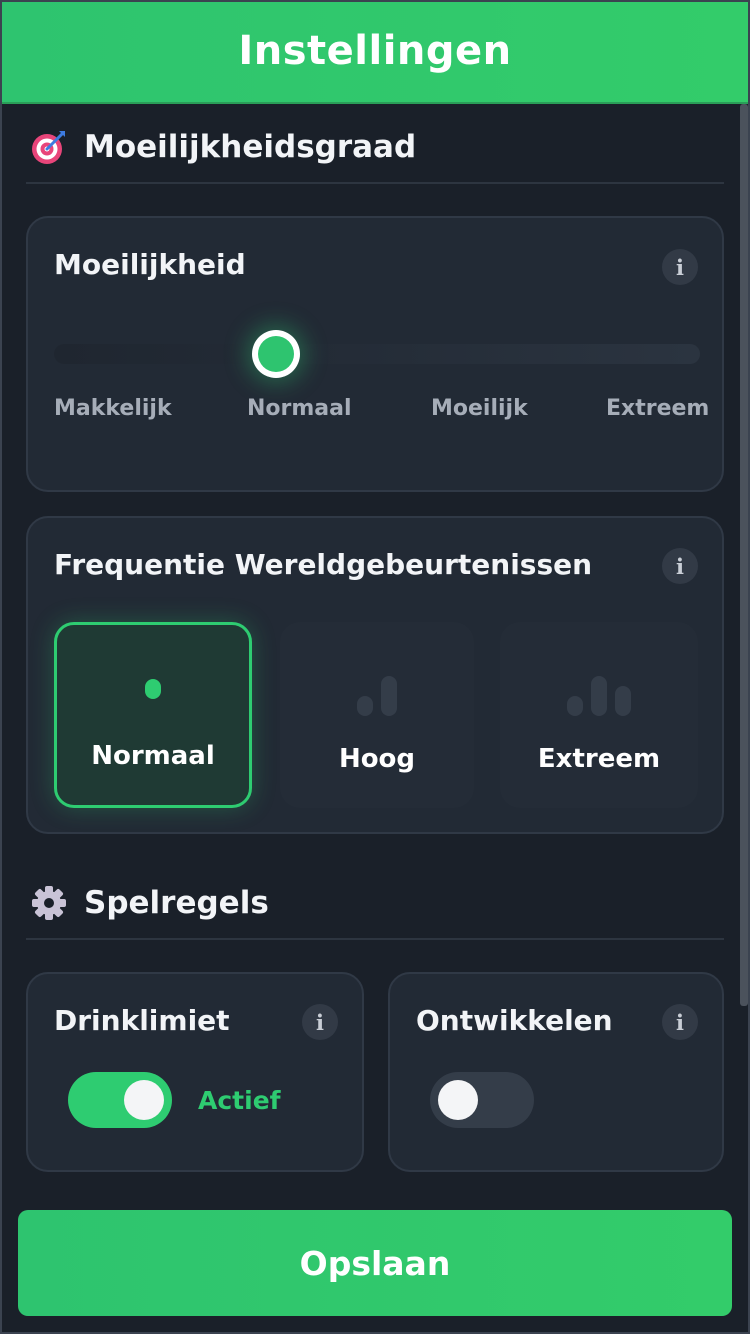  Describe the element at coordinates (514, 1020) in the screenshot. I see `card-title: Ontwikkelen` at that location.